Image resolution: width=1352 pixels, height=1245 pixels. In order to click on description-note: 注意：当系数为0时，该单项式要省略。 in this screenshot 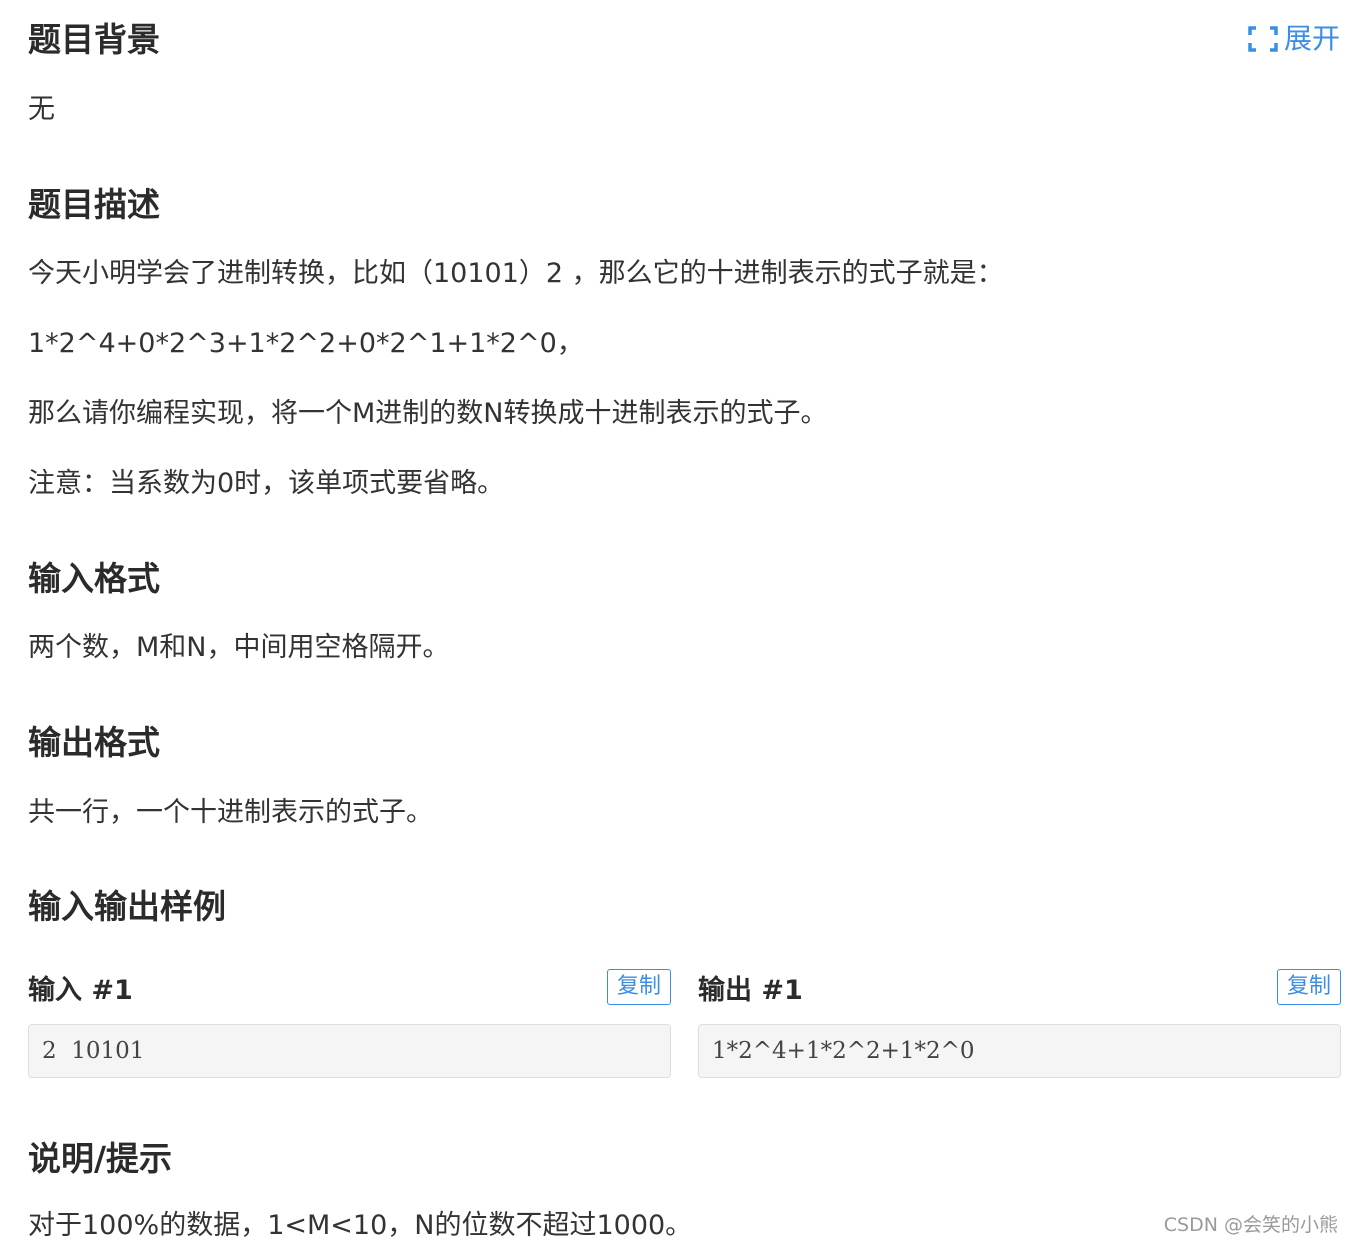, I will do `click(266, 483)`.